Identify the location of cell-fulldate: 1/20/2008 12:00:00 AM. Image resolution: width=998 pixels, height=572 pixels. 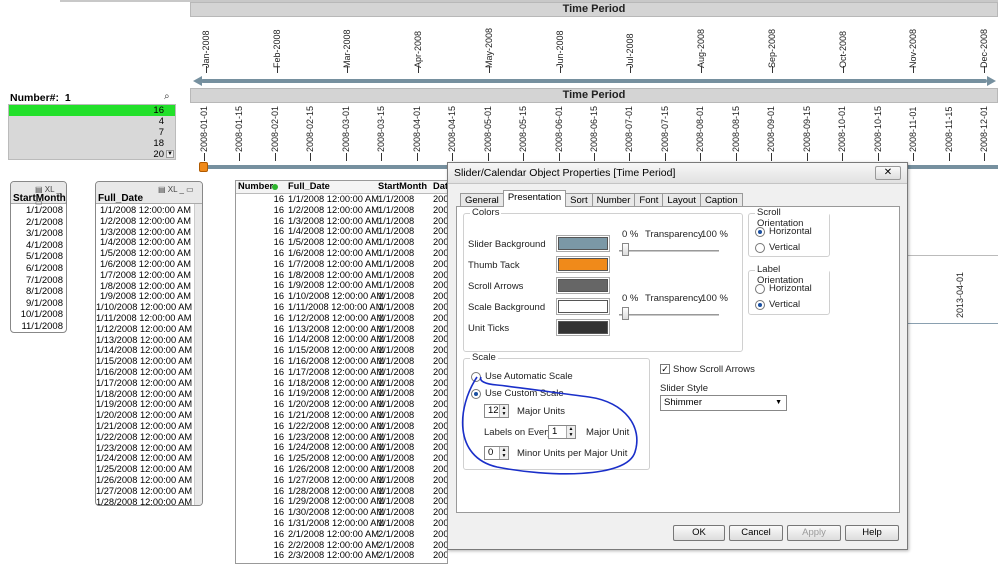
(336, 404).